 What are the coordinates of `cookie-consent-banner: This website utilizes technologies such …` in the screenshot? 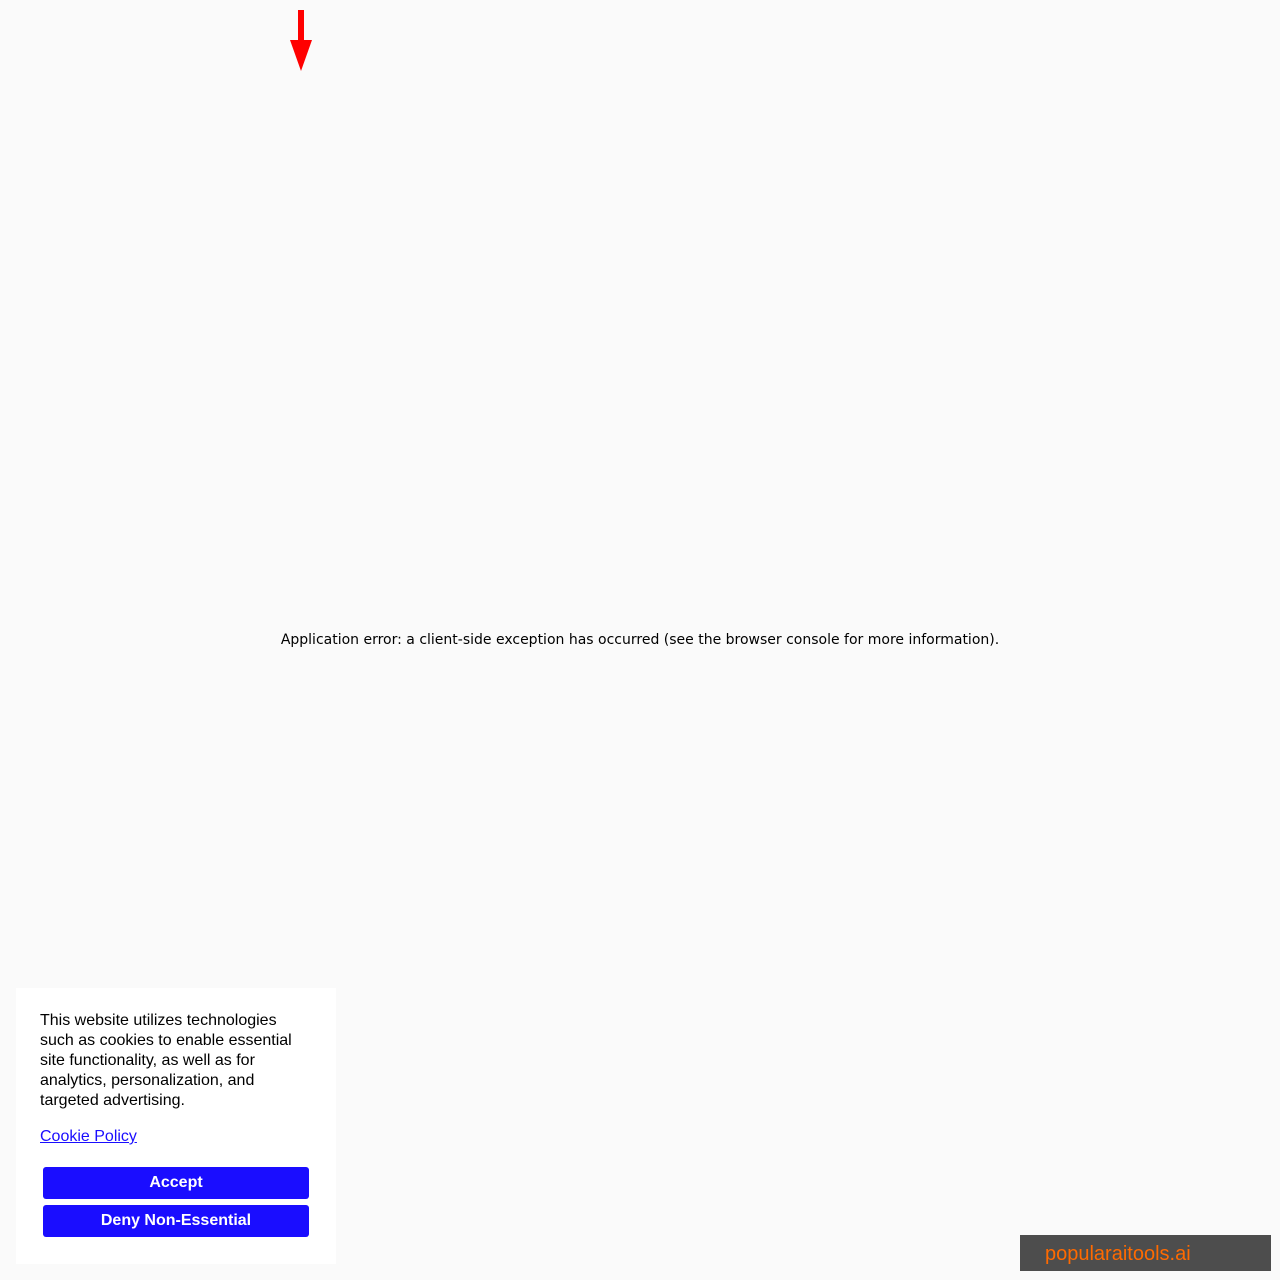 It's located at (176, 1126).